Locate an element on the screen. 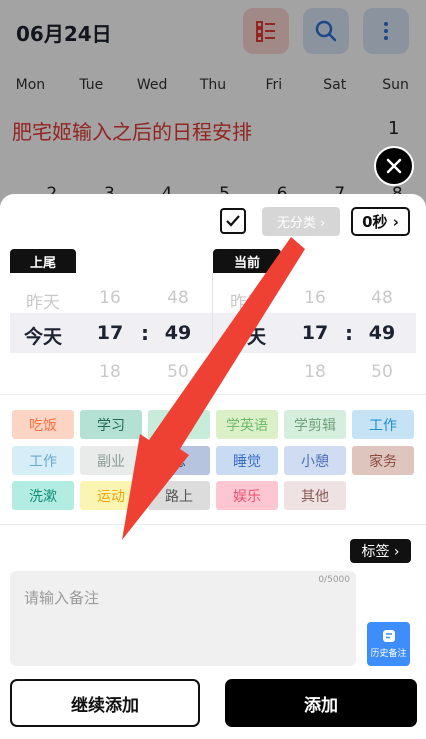 This screenshot has width=426, height=739. history-note-icon is located at coordinates (388, 636).